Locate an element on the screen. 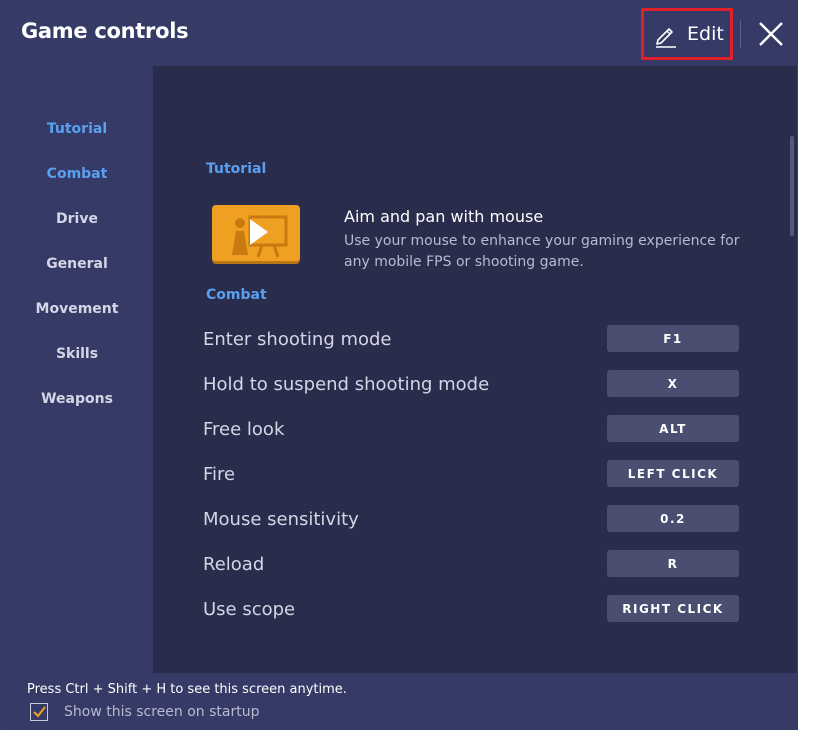  sidebar-item-combat: Combat is located at coordinates (77, 174).